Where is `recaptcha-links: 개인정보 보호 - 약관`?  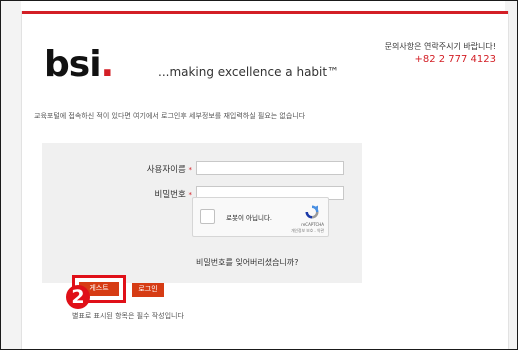
recaptcha-links: 개인정보 보호 - 약관 is located at coordinates (307, 231).